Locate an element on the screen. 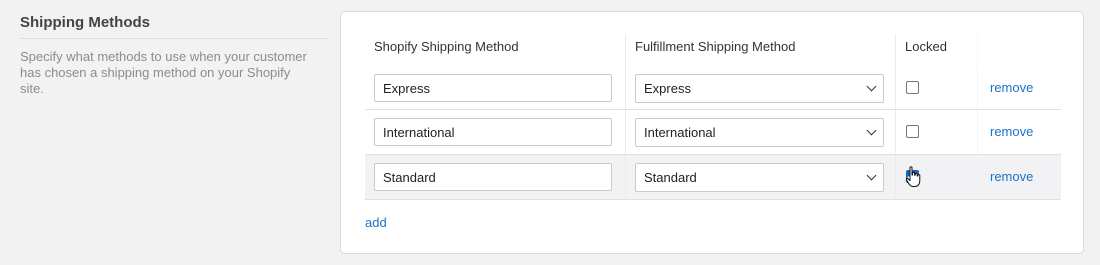 This screenshot has width=1100, height=265. select-value: Standard is located at coordinates (670, 177).